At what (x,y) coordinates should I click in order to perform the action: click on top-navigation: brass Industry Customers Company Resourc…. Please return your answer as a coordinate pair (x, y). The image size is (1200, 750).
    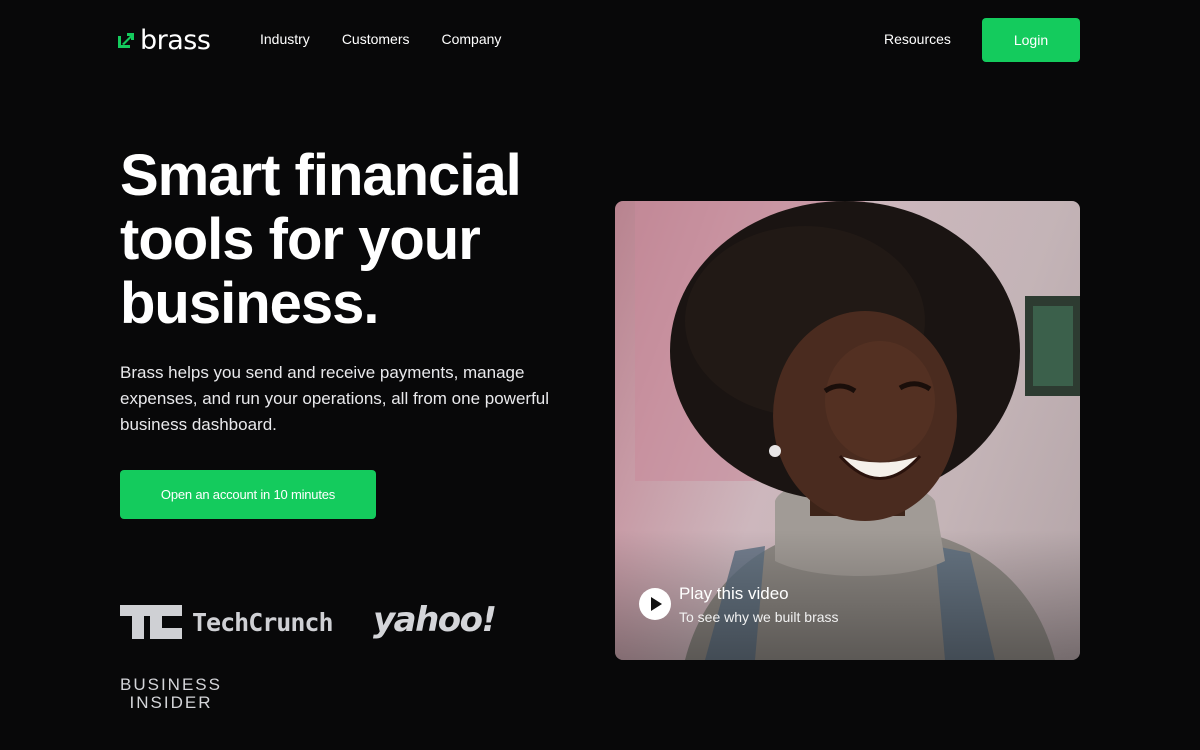
    Looking at the image, I should click on (600, 40).